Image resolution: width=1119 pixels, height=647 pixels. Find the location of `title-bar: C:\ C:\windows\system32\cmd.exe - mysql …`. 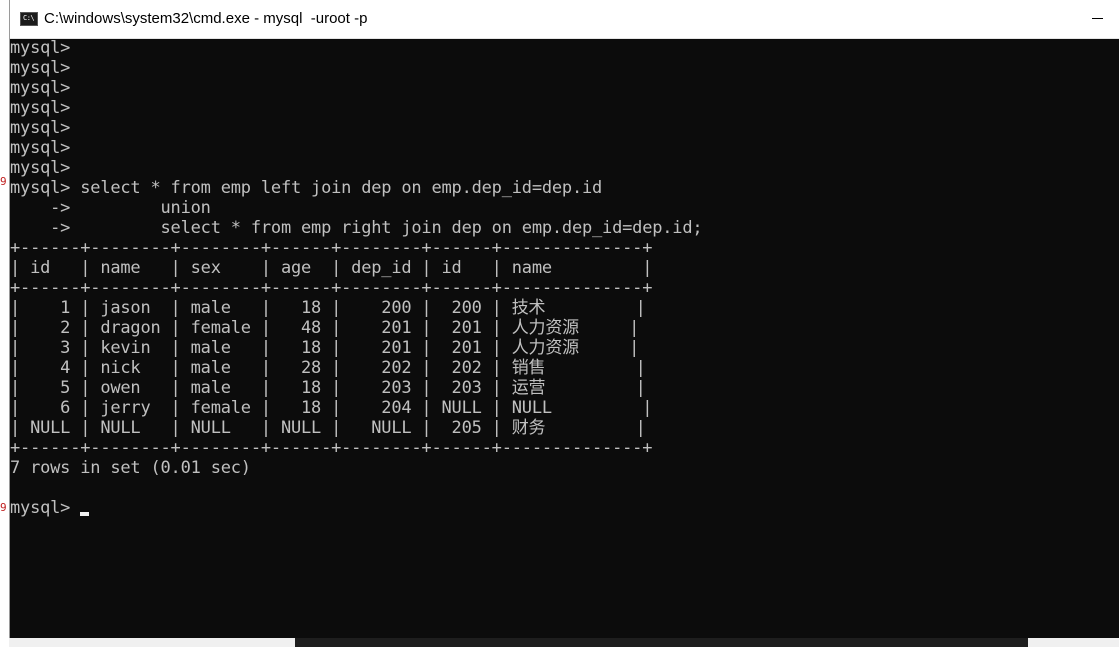

title-bar: C:\ C:\windows\system32\cmd.exe - mysql … is located at coordinates (564, 19).